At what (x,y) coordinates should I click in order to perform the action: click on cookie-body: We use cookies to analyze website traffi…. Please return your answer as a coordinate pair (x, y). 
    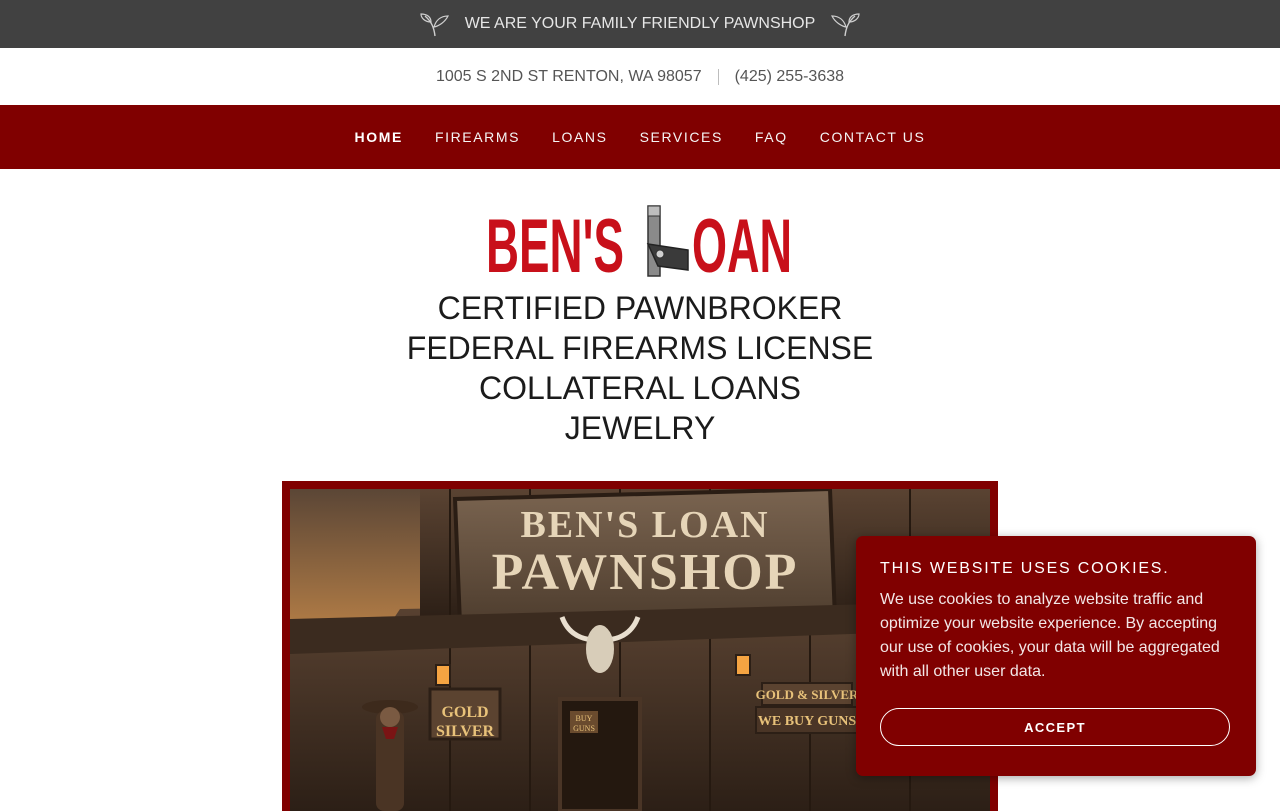
    Looking at the image, I should click on (1050, 635).